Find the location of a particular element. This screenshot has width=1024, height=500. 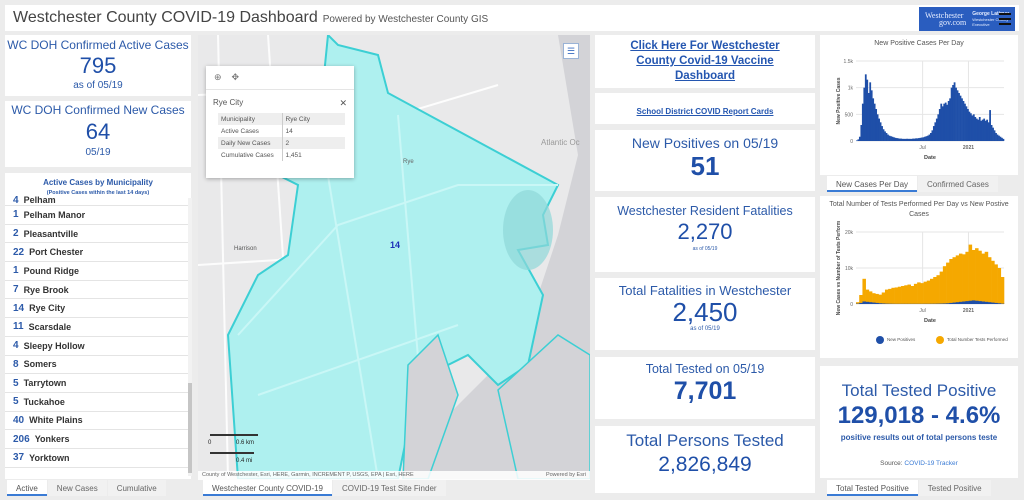

chart1-tabs: New Cases Per Day Confirmed Cases is located at coordinates (913, 184).